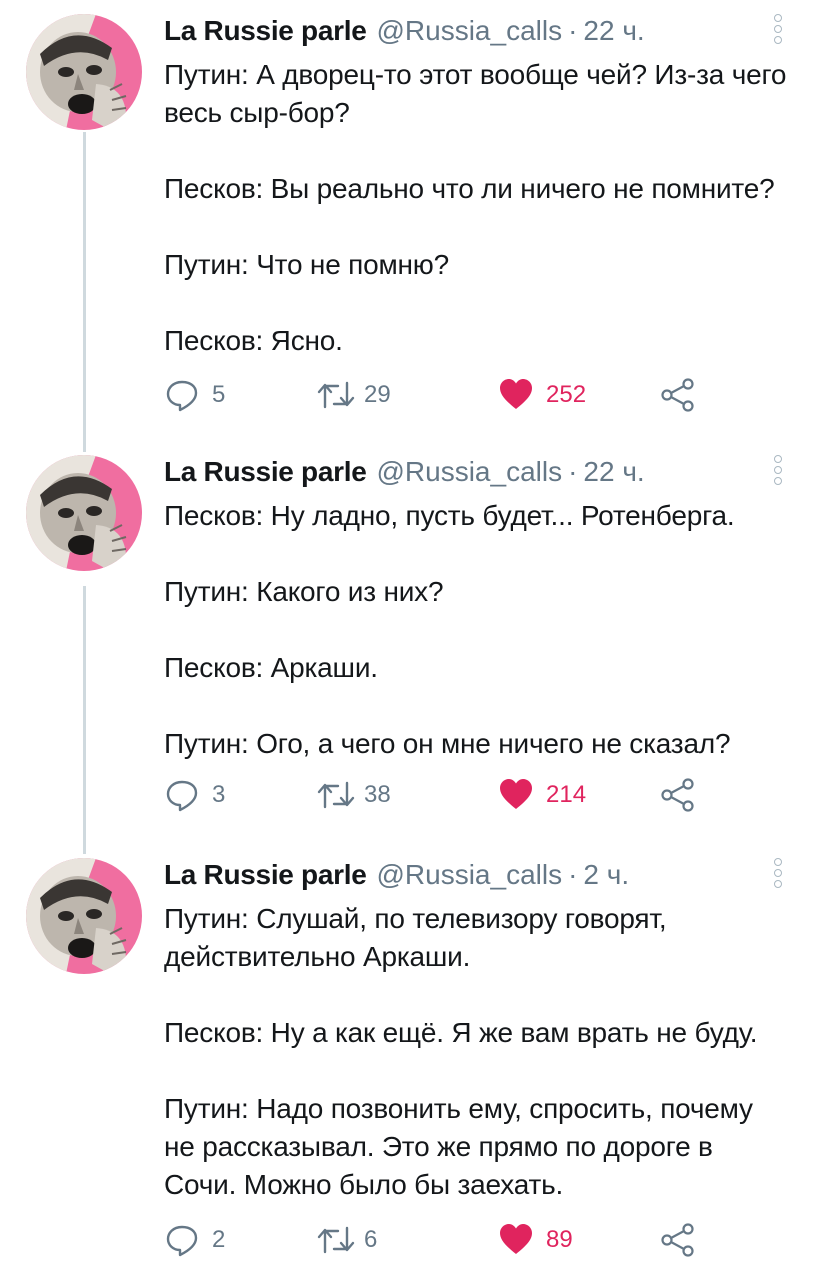  What do you see at coordinates (542, 395) in the screenshot?
I see `like-button: 252` at bounding box center [542, 395].